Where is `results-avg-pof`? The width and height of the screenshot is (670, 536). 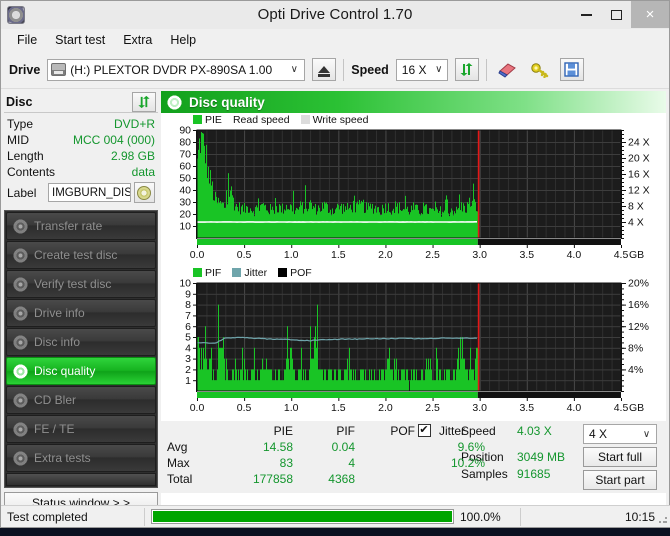 results-avg-pof is located at coordinates (385, 447).